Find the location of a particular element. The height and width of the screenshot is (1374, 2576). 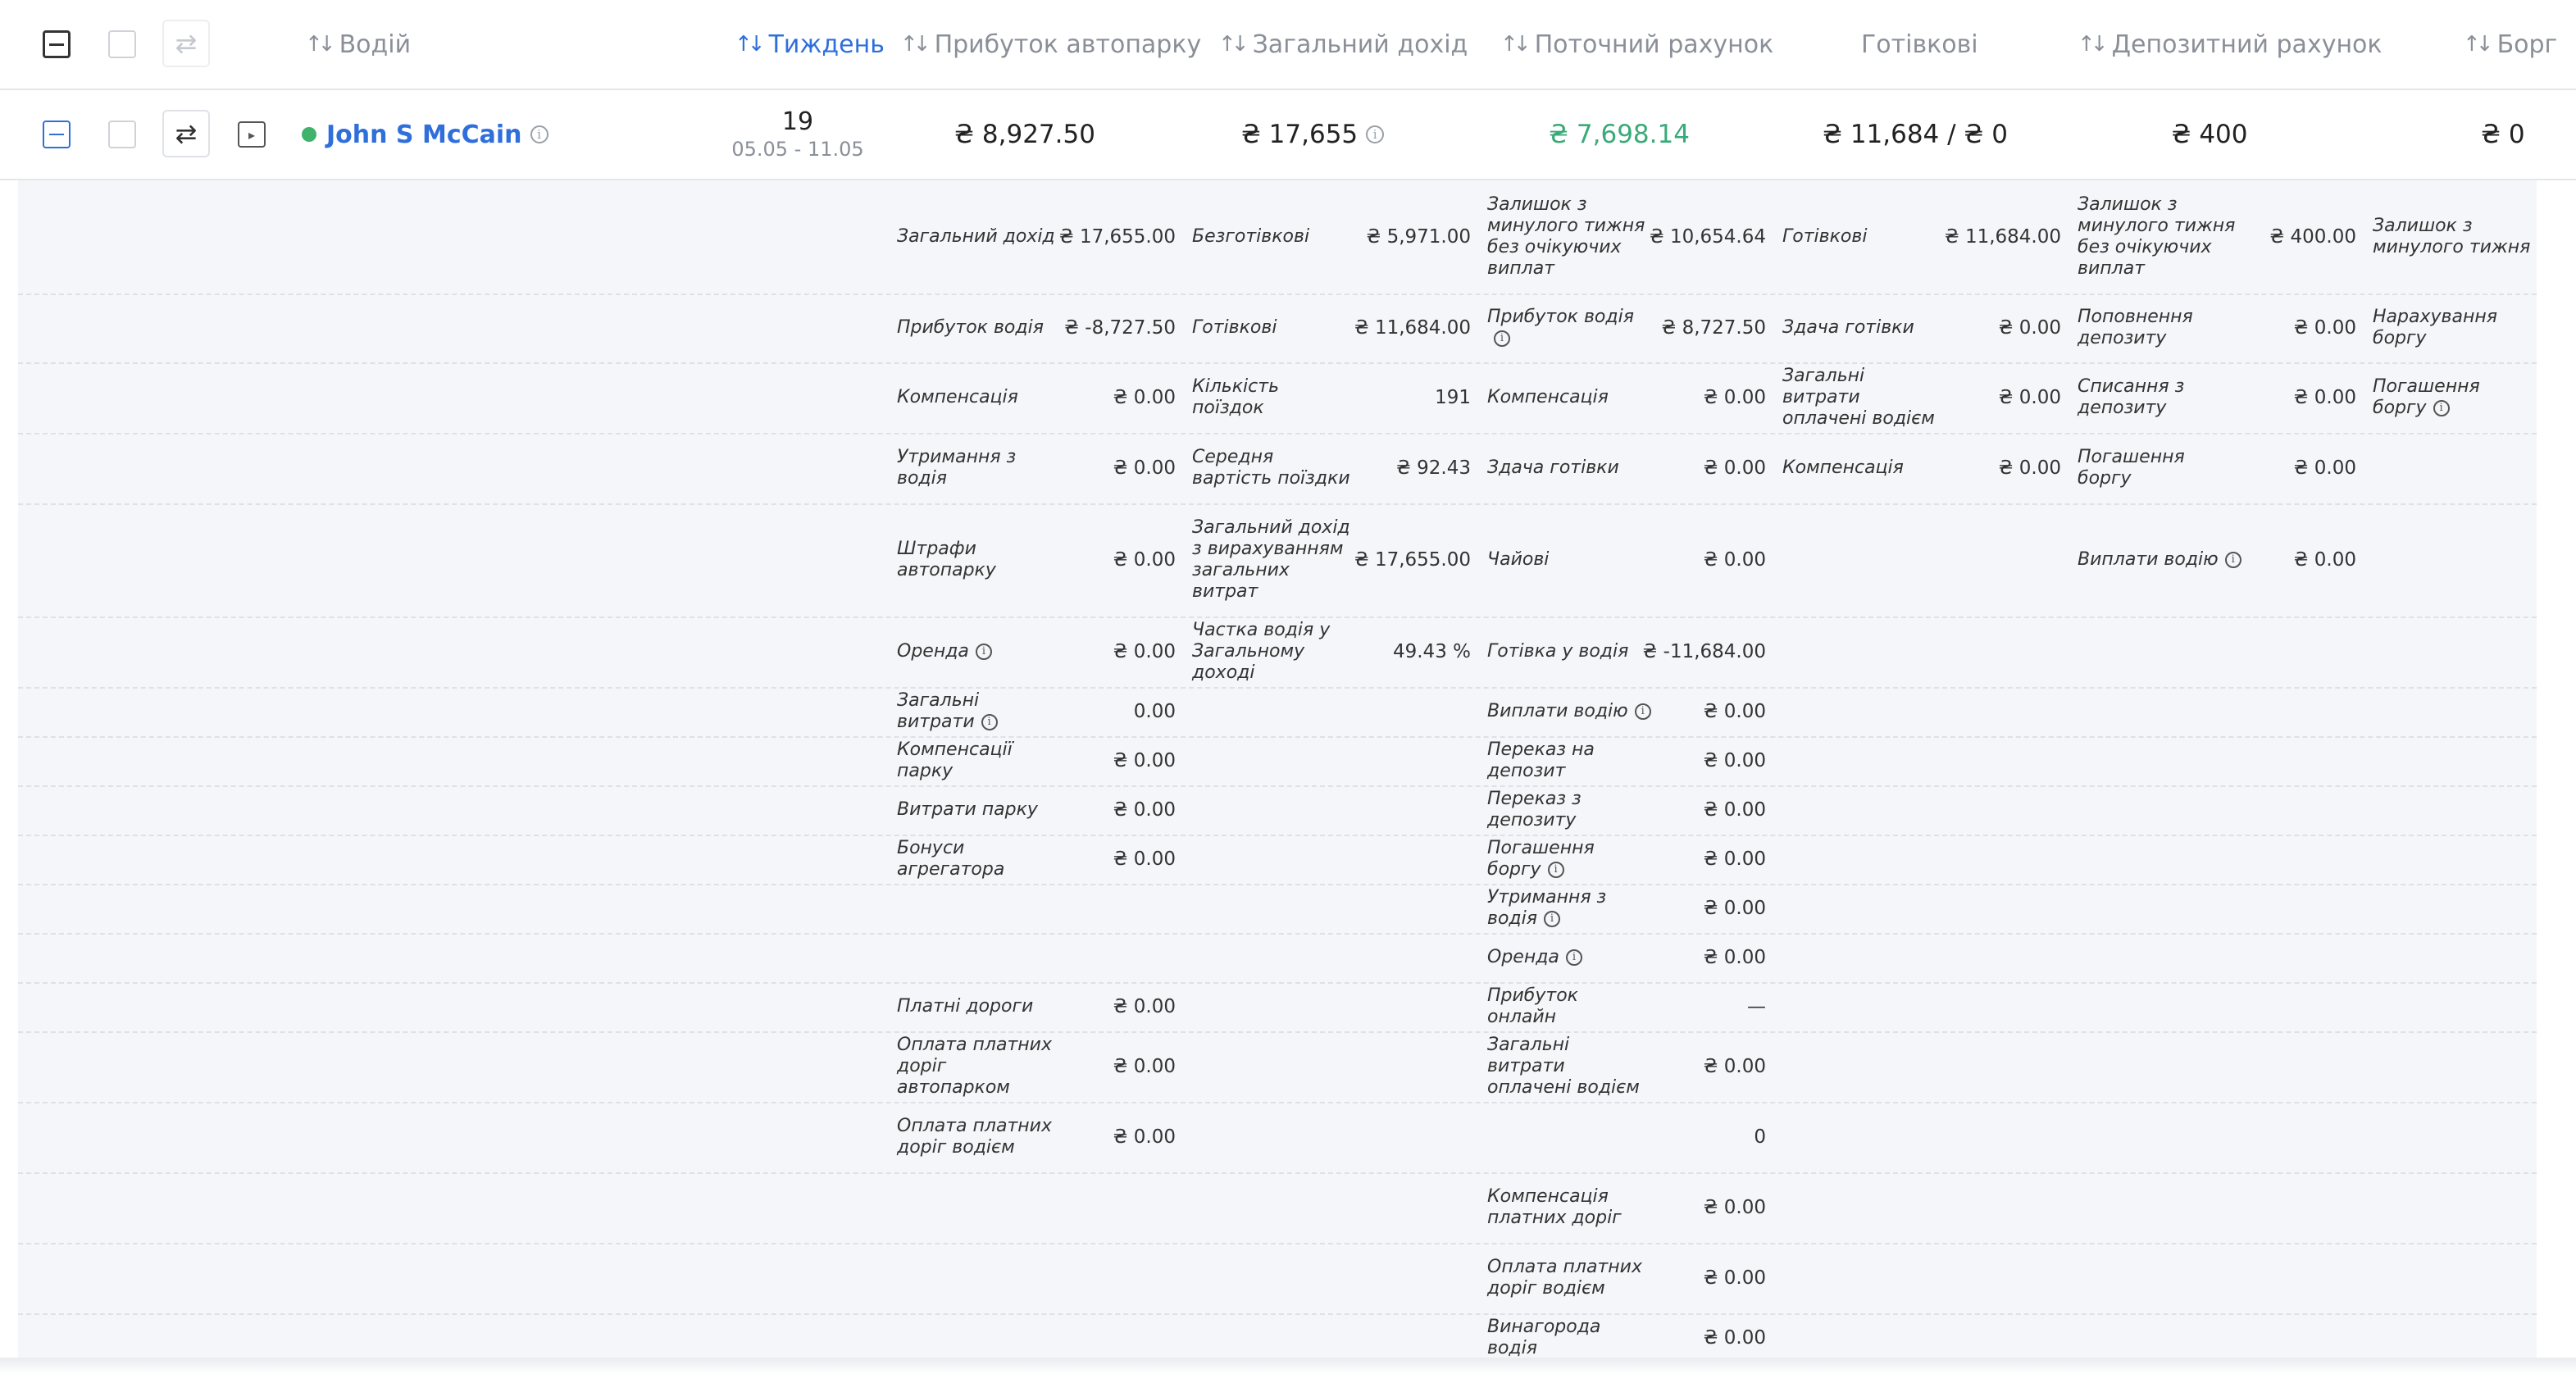

detail-item: Загальний дохід ₴ 17,655.00 is located at coordinates (1036, 236).